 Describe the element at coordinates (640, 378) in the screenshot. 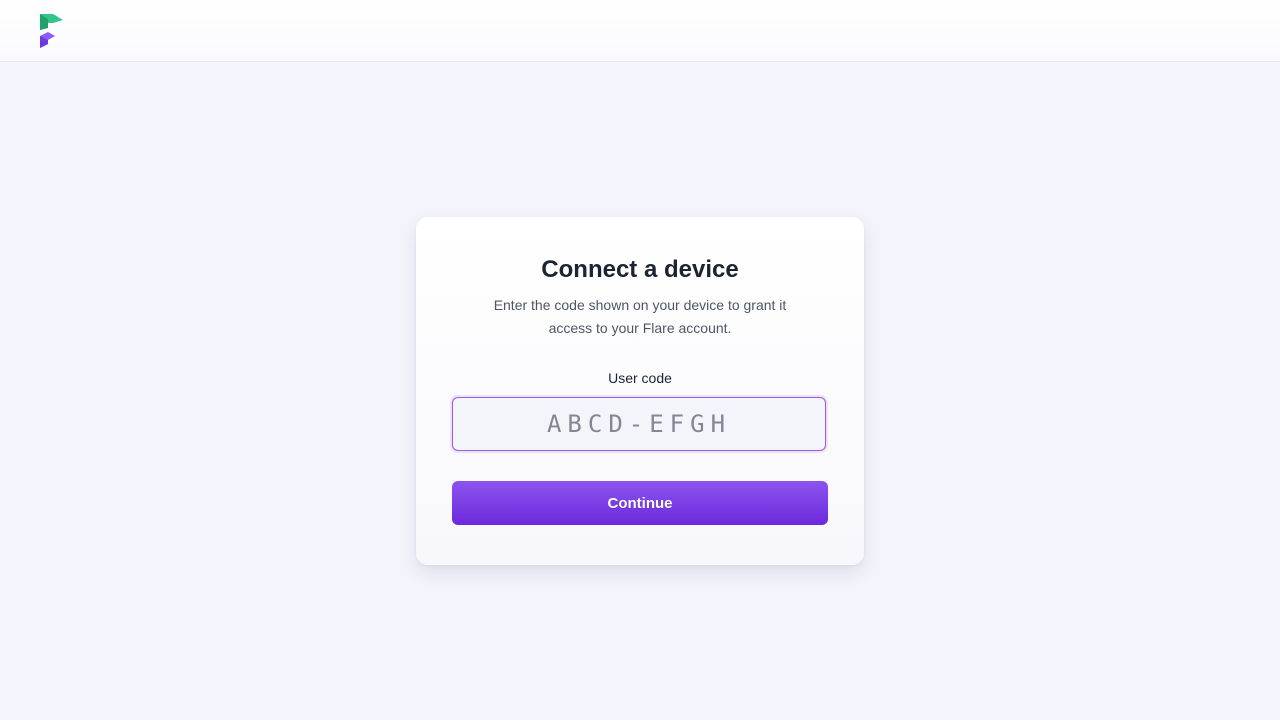

I see `user-code-label: User code` at that location.